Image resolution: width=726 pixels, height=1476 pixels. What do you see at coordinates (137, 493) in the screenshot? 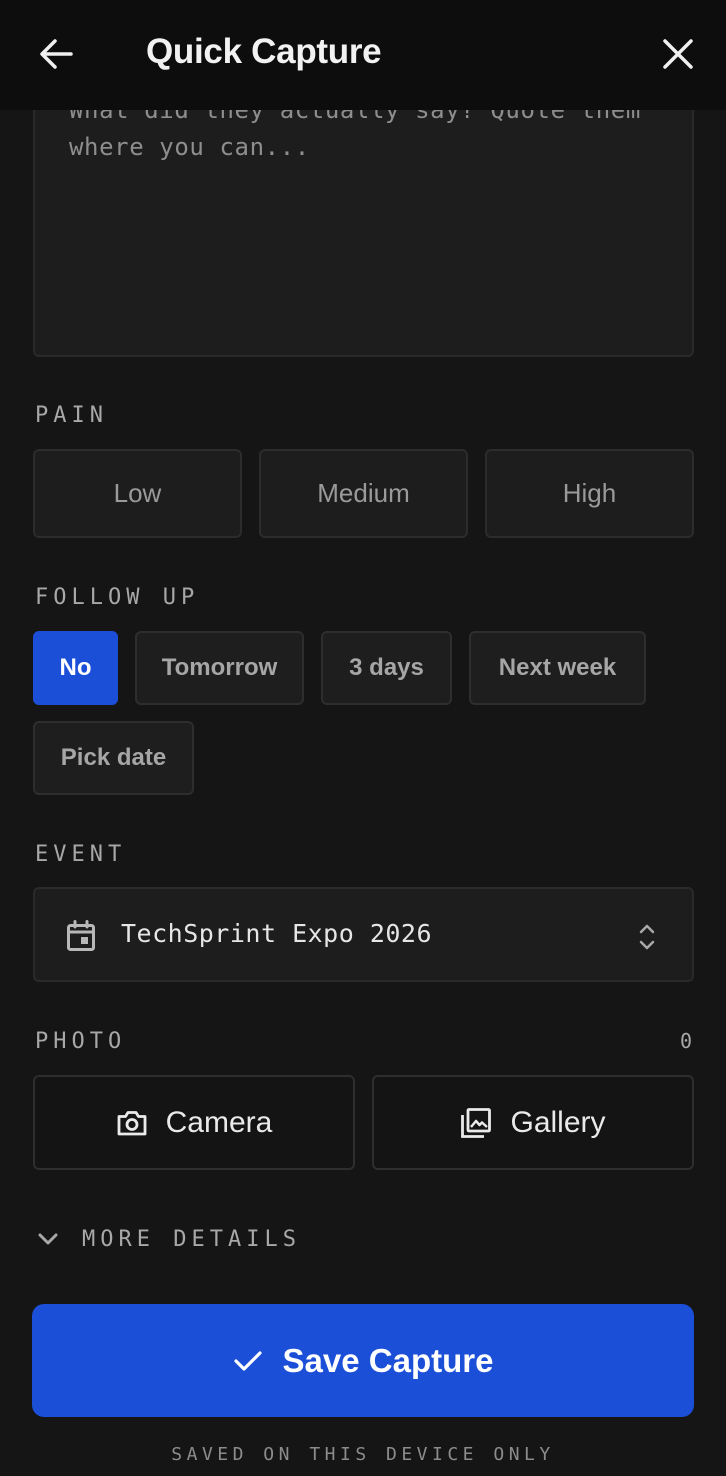
I see `pain-option-low: Low` at bounding box center [137, 493].